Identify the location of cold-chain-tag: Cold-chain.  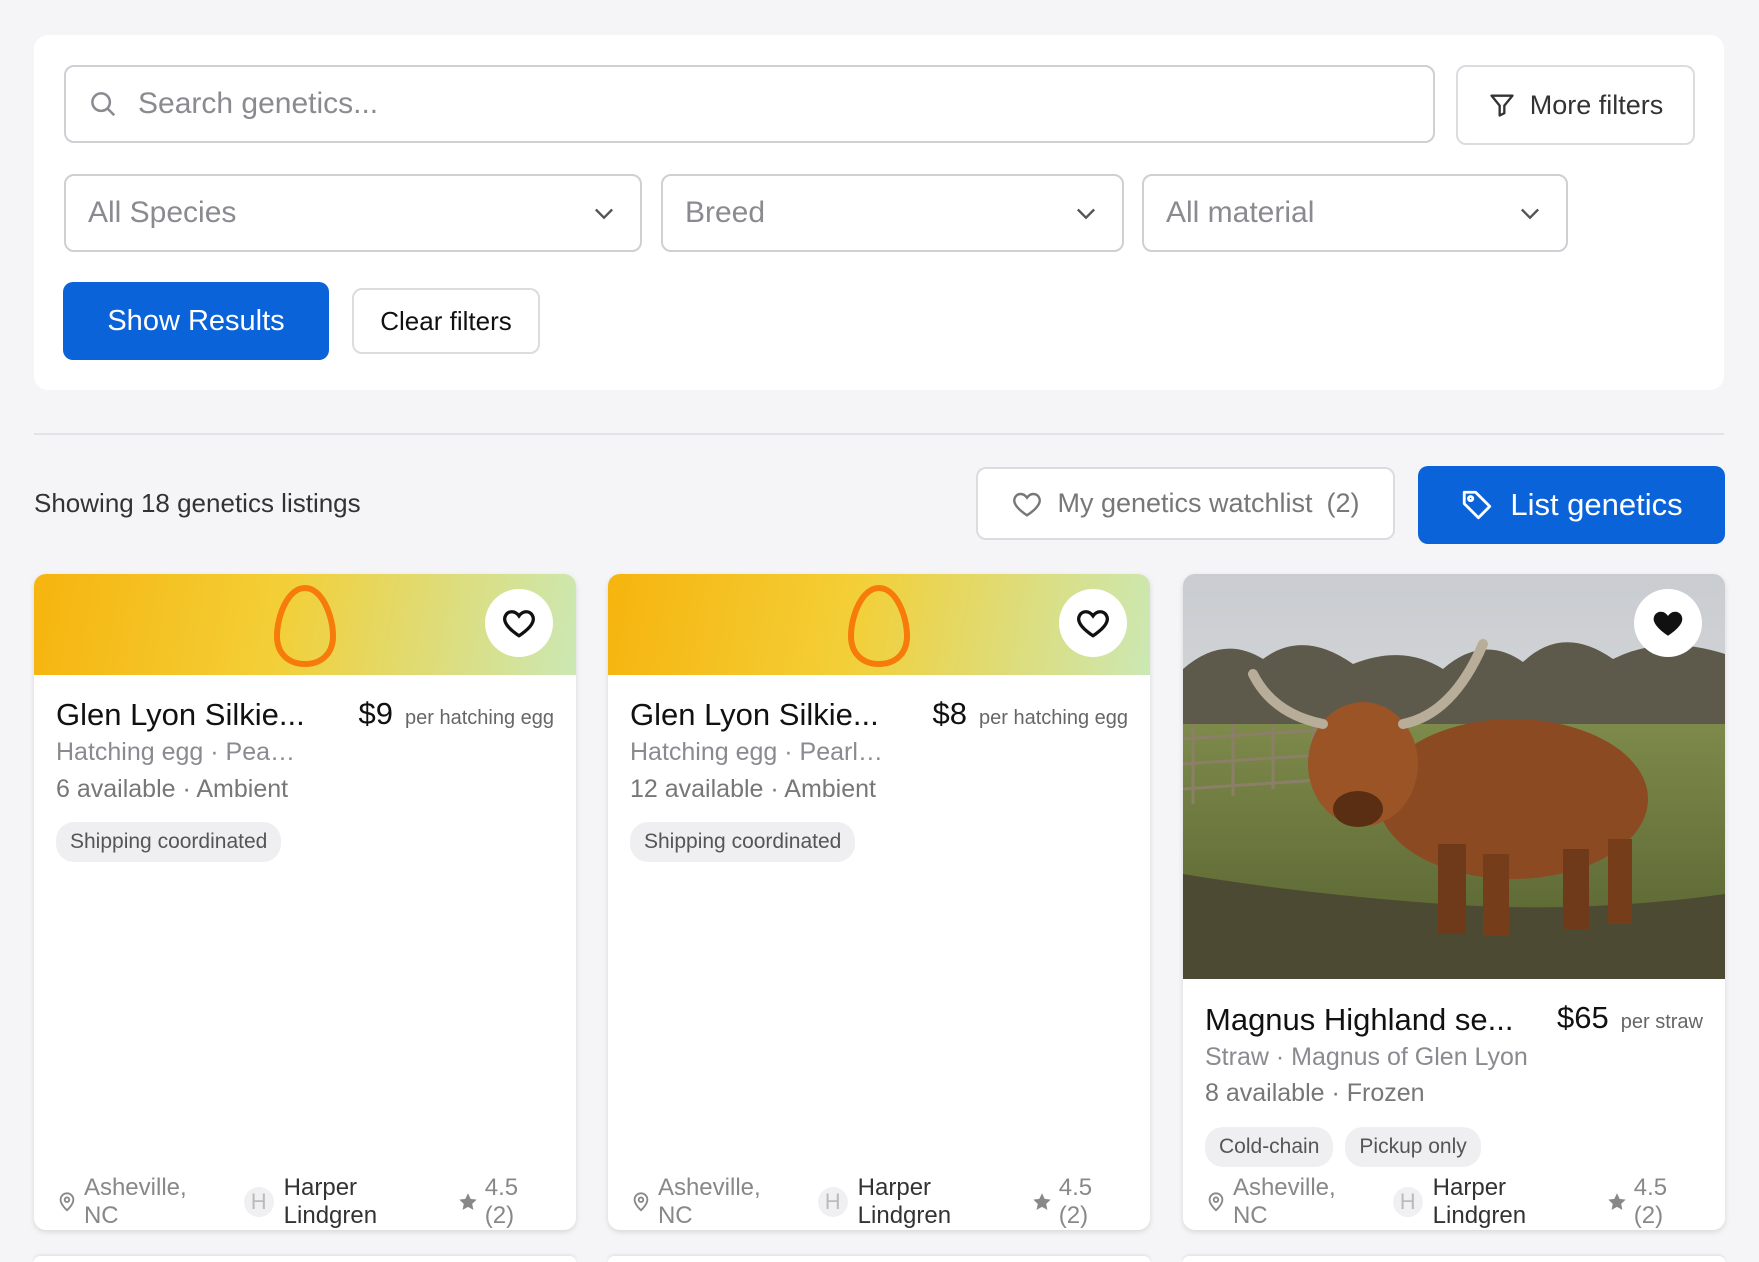
(1269, 1147).